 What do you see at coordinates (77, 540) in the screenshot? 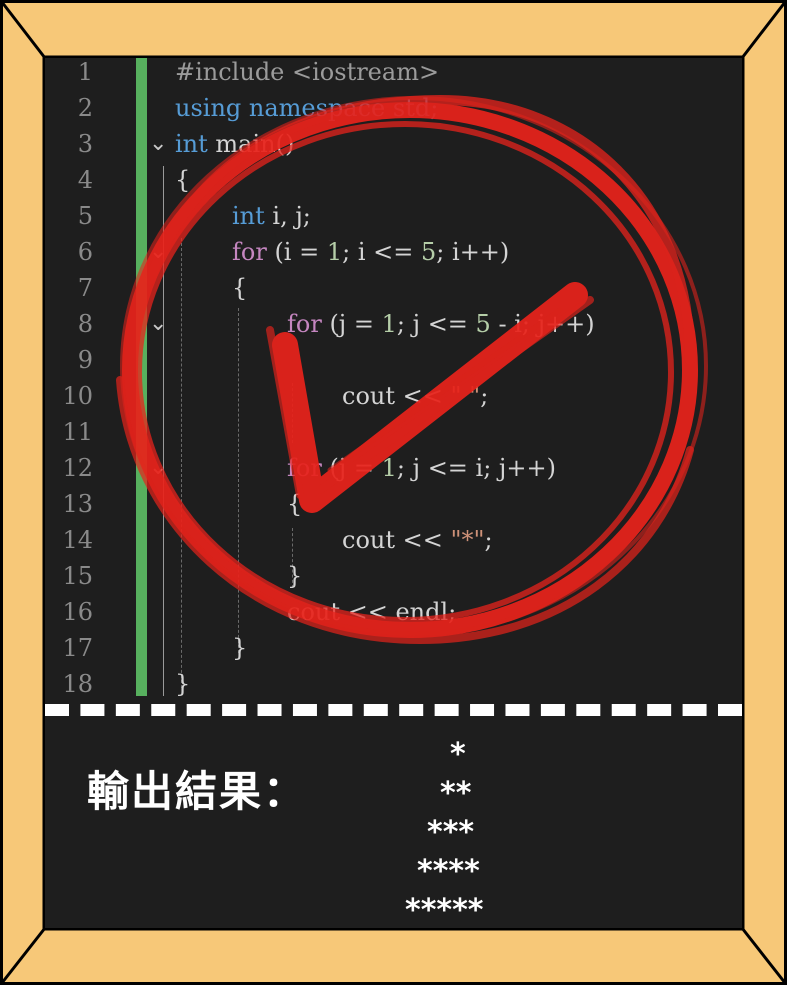
I see `line-number: 14` at bounding box center [77, 540].